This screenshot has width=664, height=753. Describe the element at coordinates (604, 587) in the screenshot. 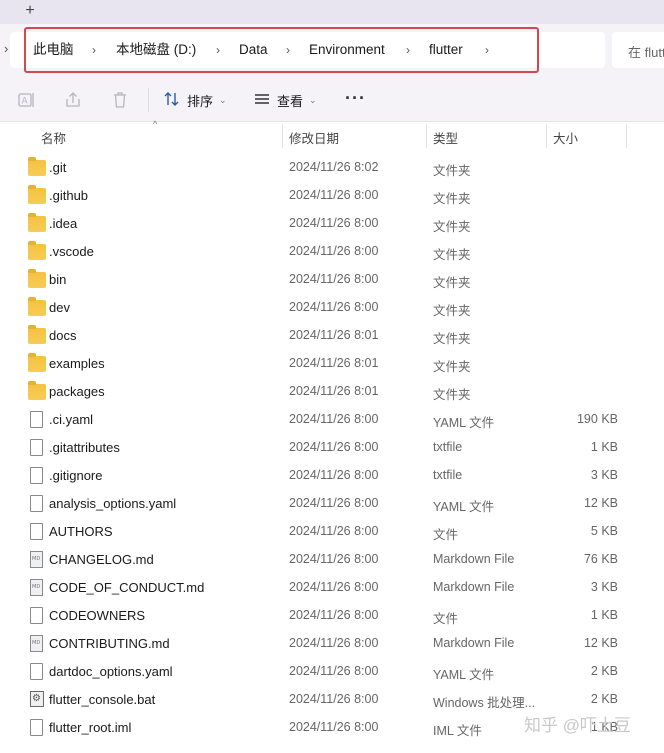

I see `file-size: 3 KB` at that location.